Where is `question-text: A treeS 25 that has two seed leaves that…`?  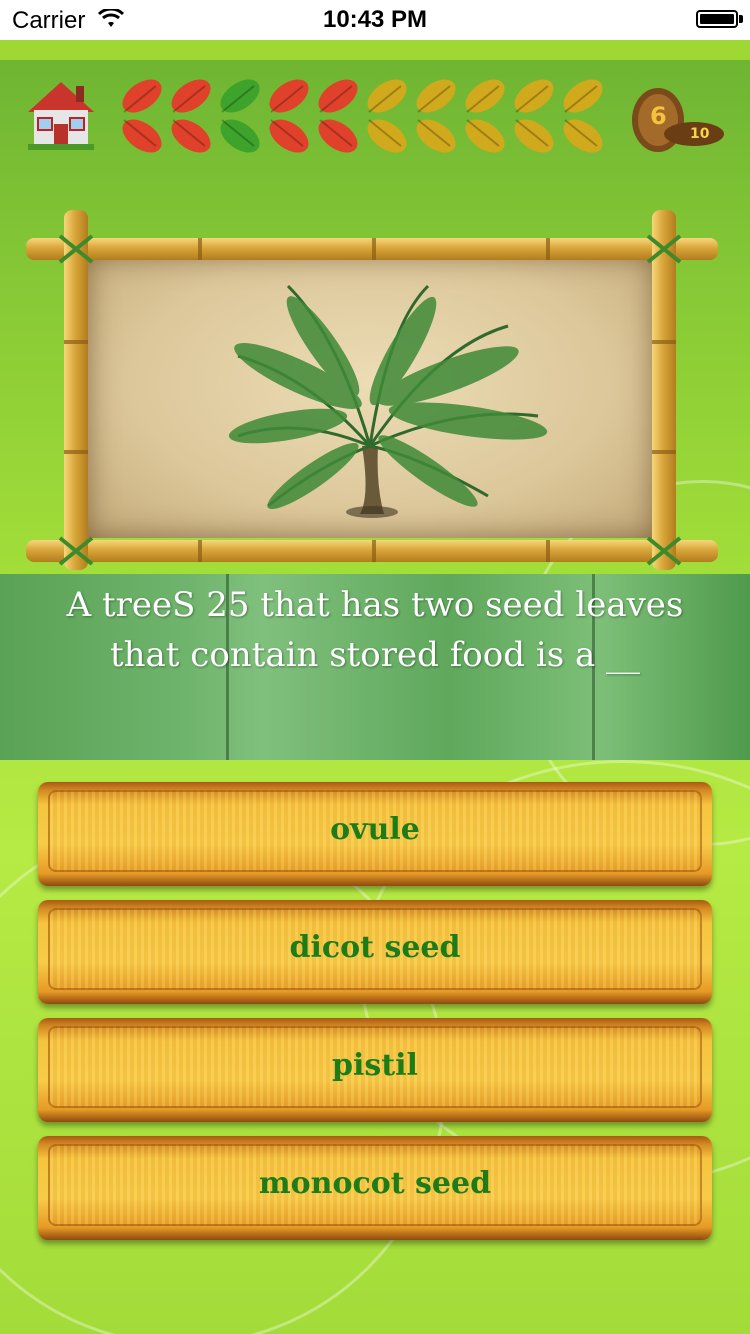 question-text: A treeS 25 that has two seed leaves that… is located at coordinates (375, 630).